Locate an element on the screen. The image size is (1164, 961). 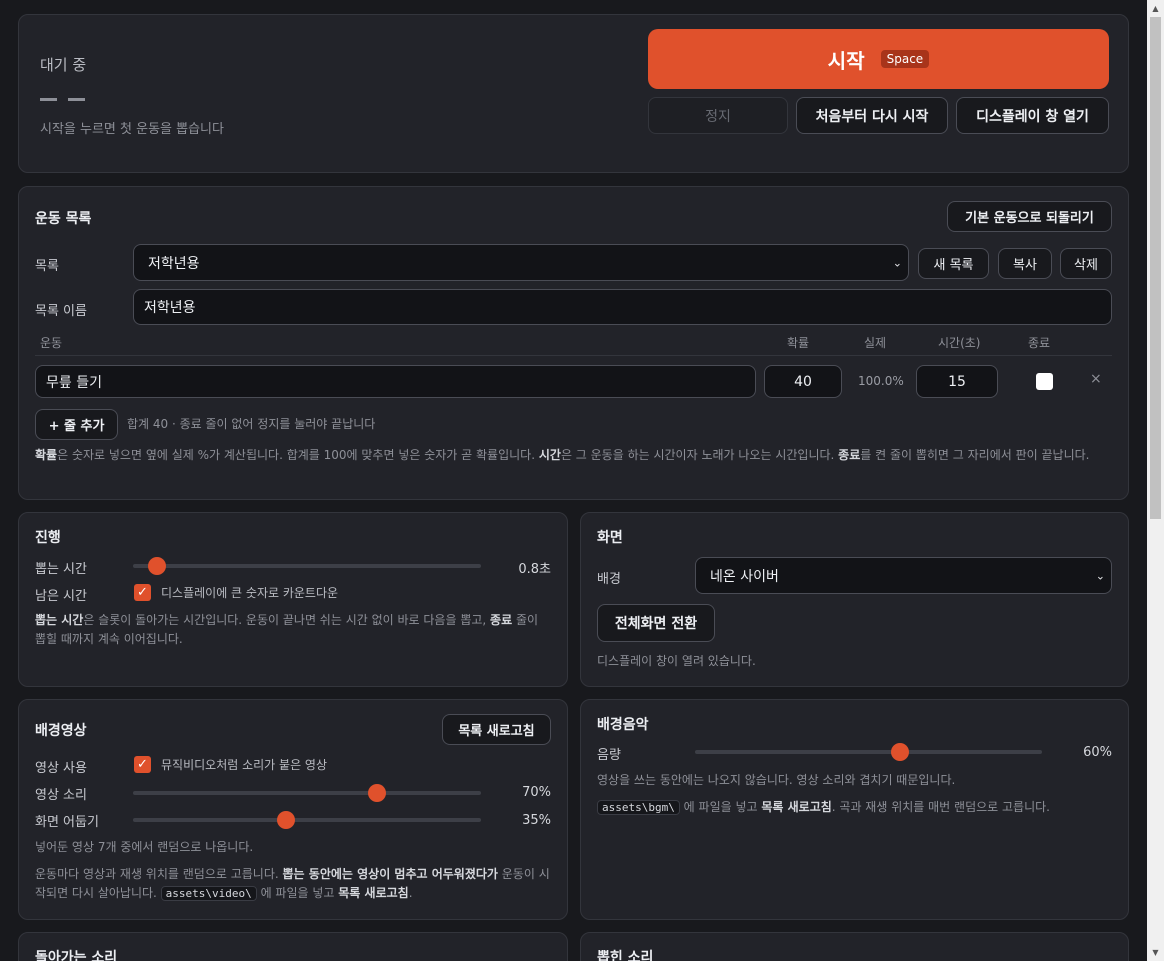
stop-button: 정지 is located at coordinates (718, 115).